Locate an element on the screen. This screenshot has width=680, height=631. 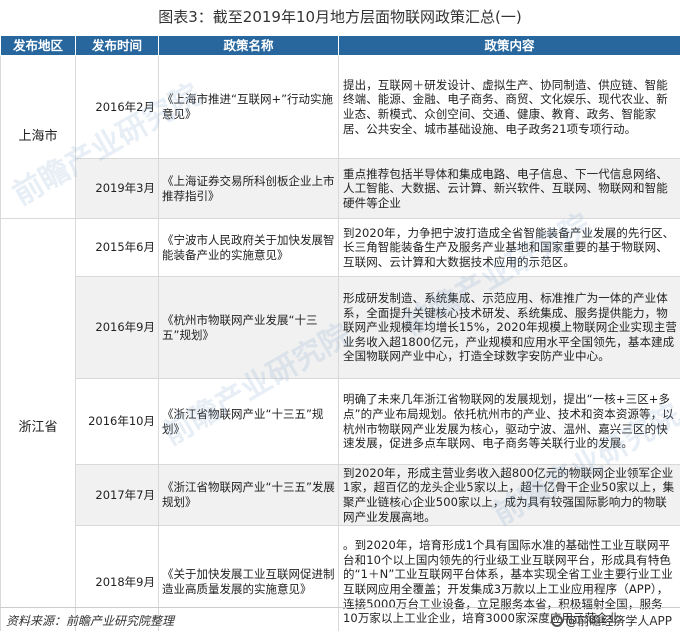
policy-name-cell: 《宁波市人民政府关于加快发展智能装备产业的实施意见》 is located at coordinates (248, 247).